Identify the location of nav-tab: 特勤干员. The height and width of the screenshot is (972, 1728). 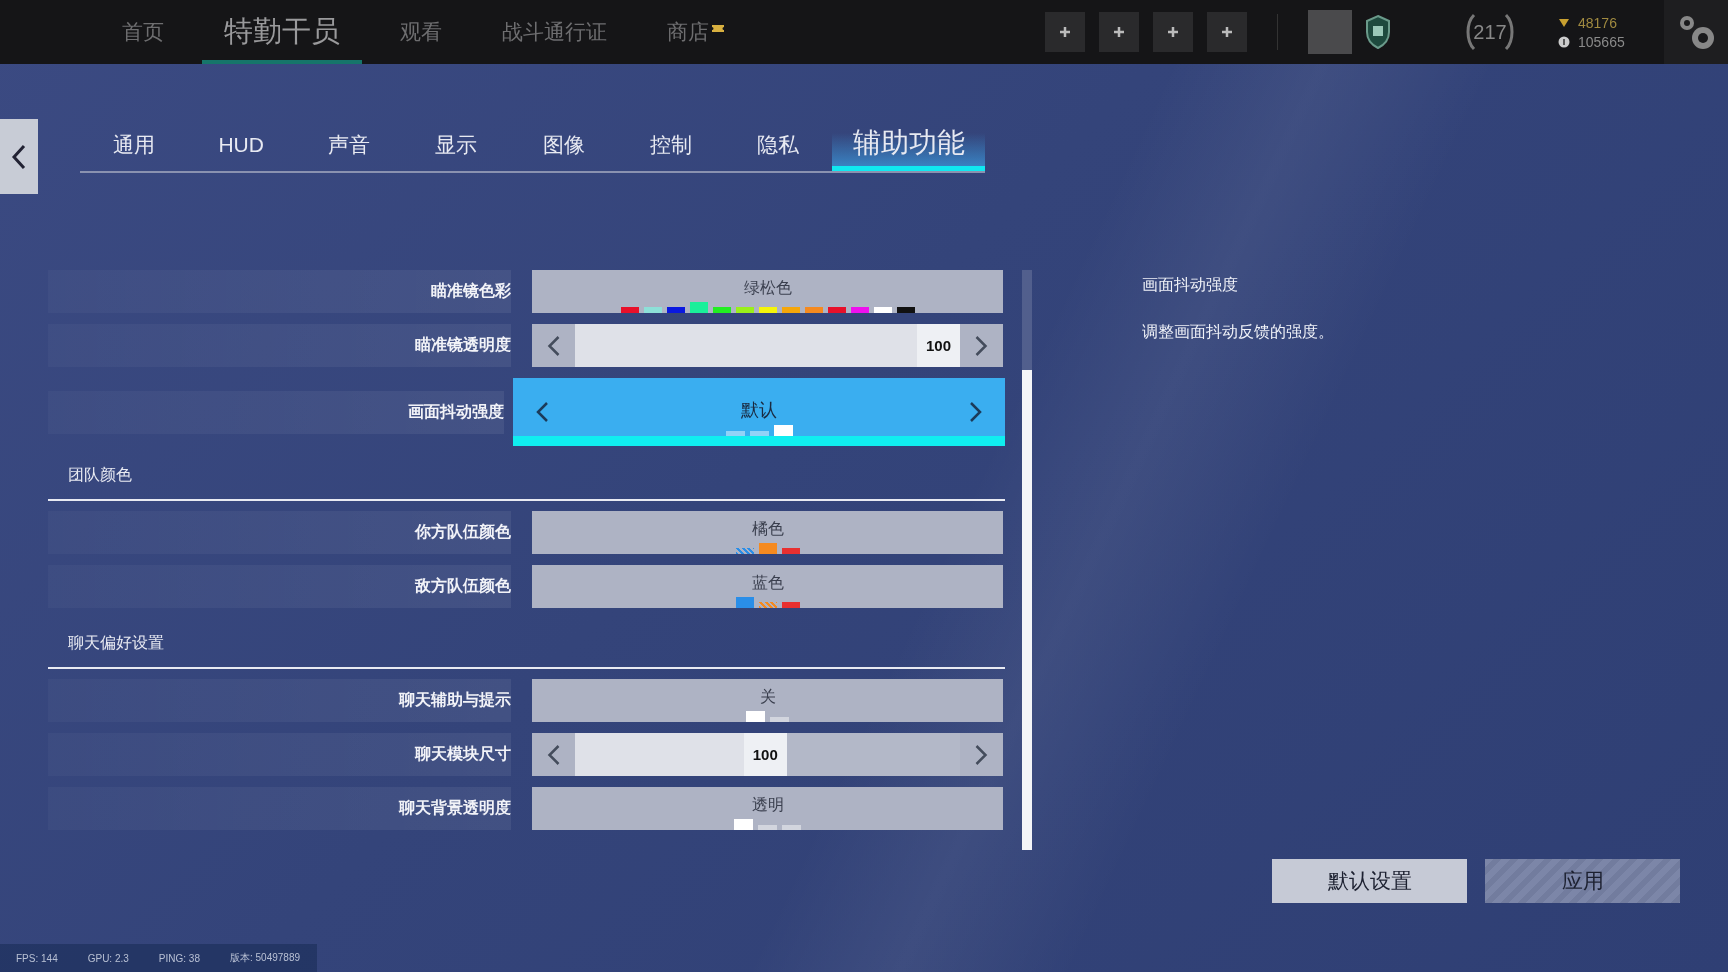
(282, 32).